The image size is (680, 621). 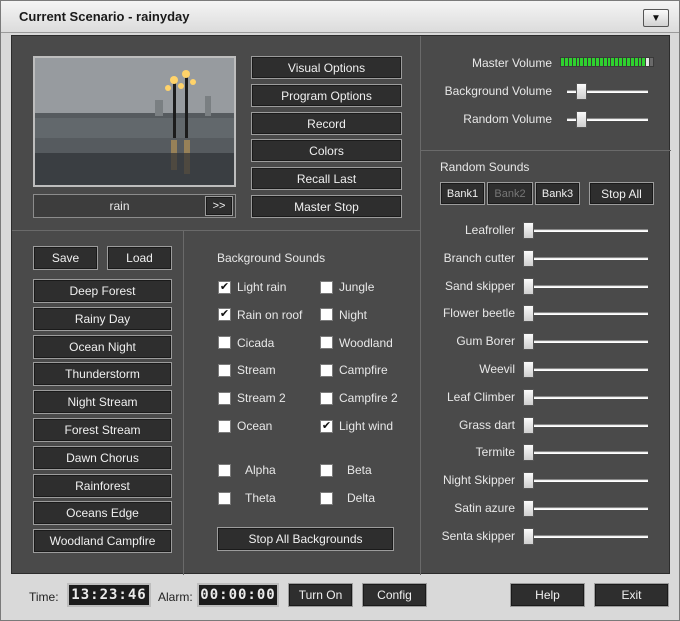 What do you see at coordinates (462, 193) in the screenshot?
I see `bank1-button: Bank1` at bounding box center [462, 193].